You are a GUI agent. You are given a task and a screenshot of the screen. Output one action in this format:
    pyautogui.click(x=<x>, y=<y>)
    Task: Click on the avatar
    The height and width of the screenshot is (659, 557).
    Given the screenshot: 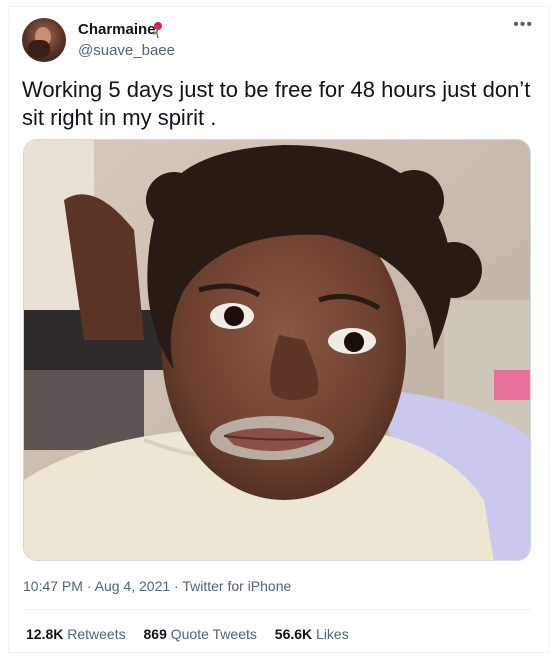 What is the action you would take?
    pyautogui.click(x=44, y=40)
    